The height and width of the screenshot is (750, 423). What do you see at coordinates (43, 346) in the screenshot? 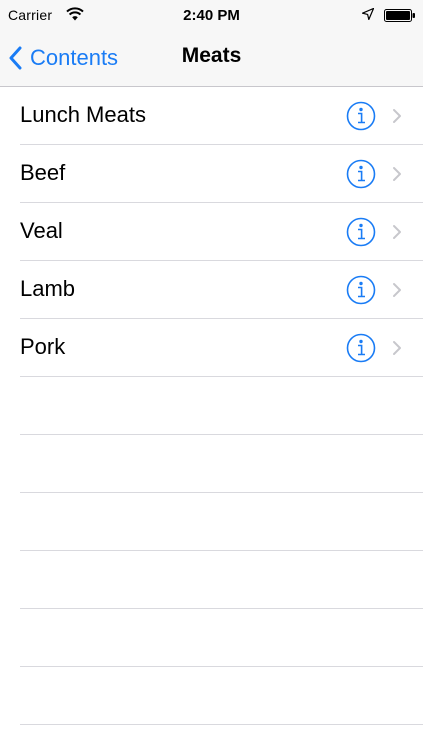
I see `list-item-label: Pork` at bounding box center [43, 346].